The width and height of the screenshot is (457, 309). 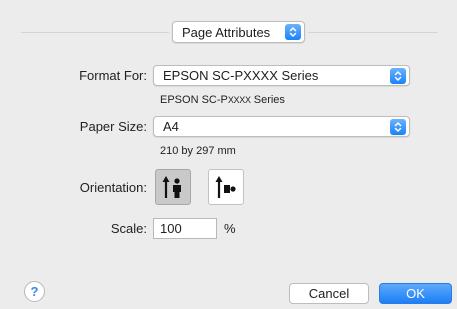 I want to click on cancel-button: Cancel, so click(x=329, y=293).